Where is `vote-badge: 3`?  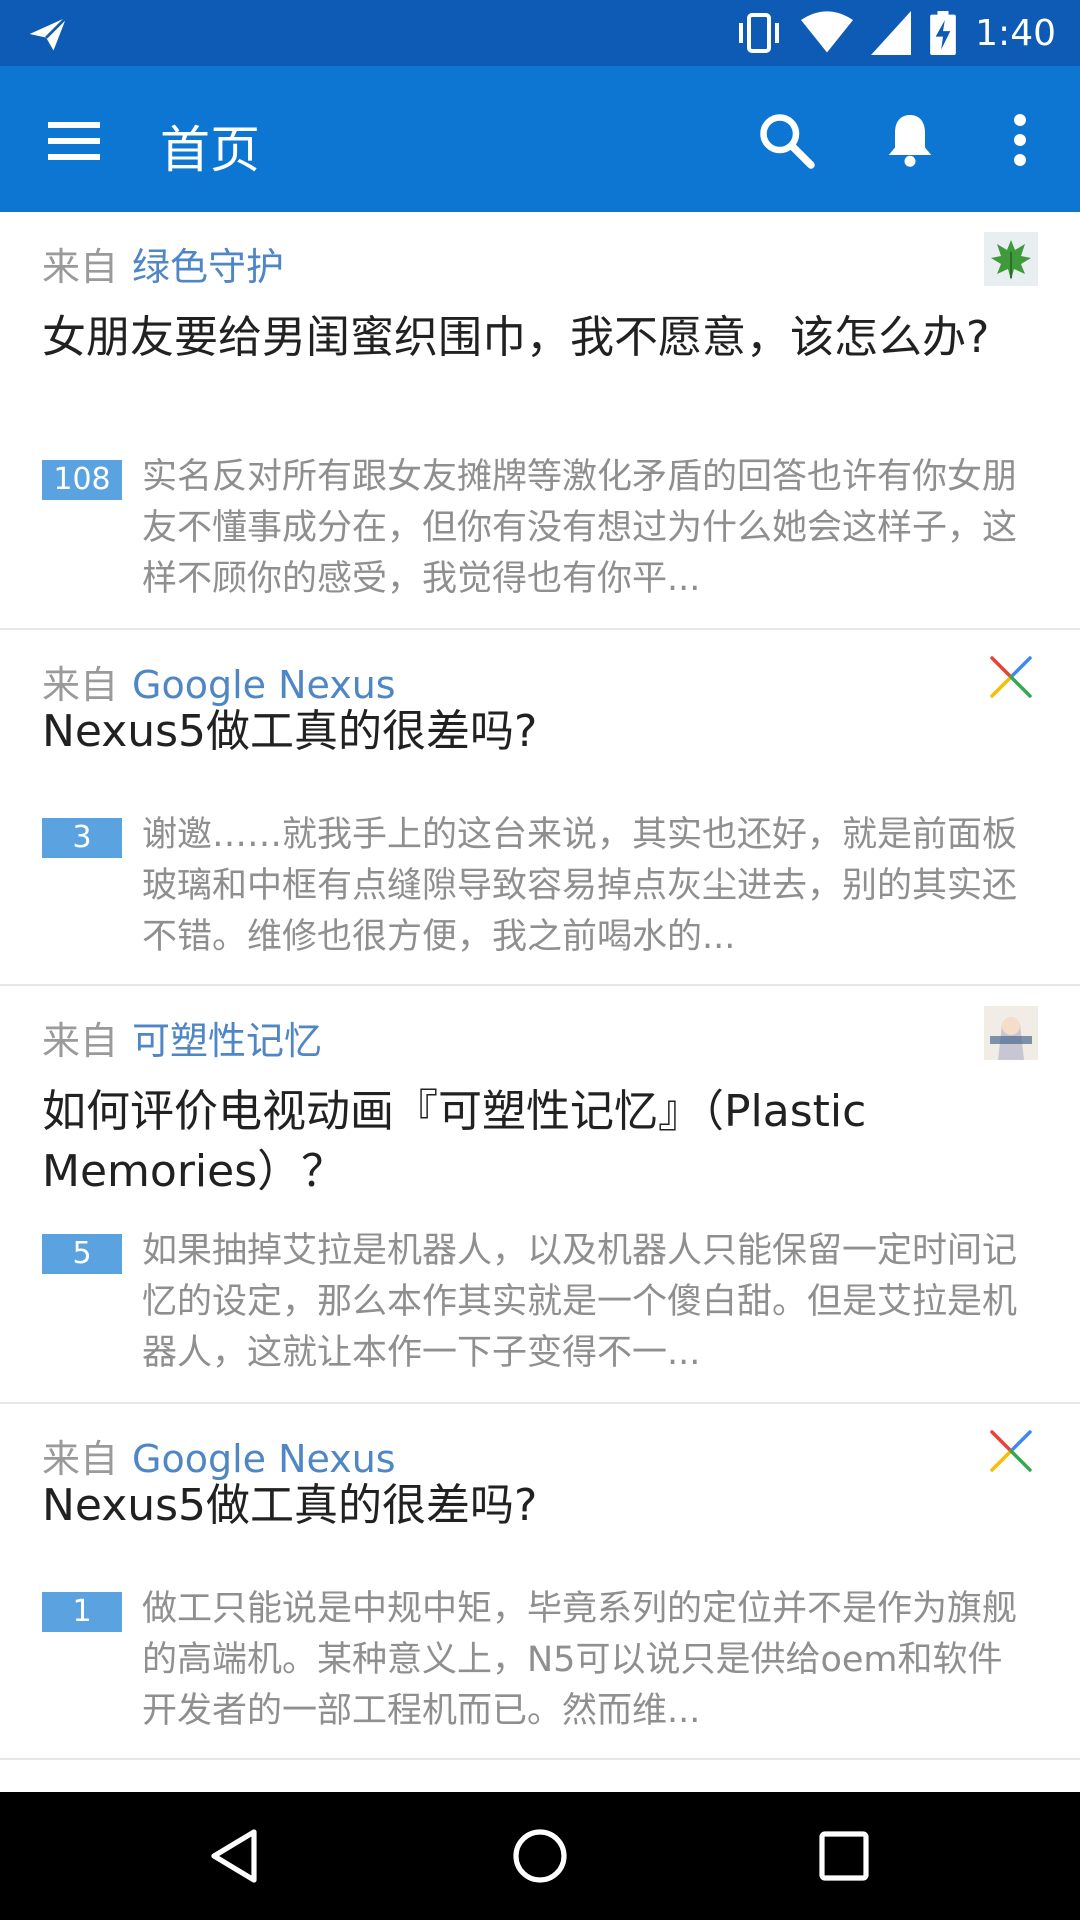
vote-badge: 3 is located at coordinates (82, 838).